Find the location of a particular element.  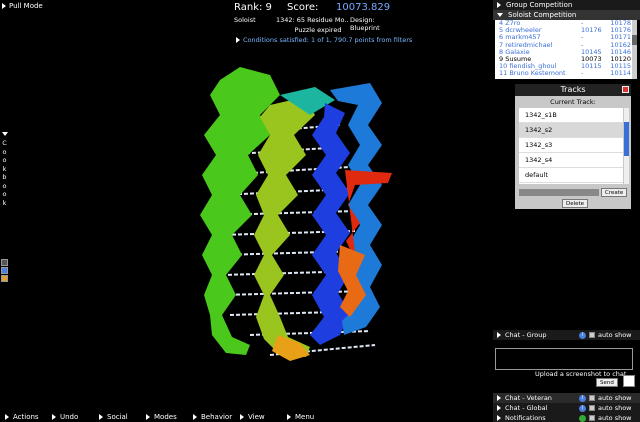

puzzle-status: Puzzle expired is located at coordinates (318, 30).